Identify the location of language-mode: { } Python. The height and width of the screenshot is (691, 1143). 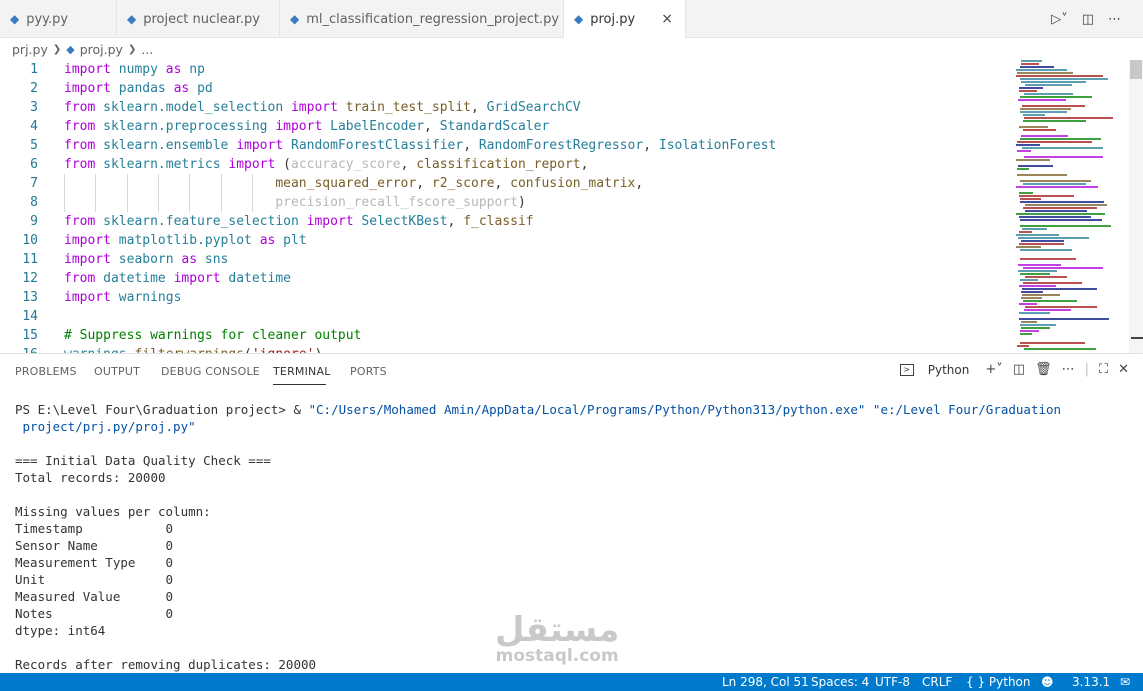
(998, 682).